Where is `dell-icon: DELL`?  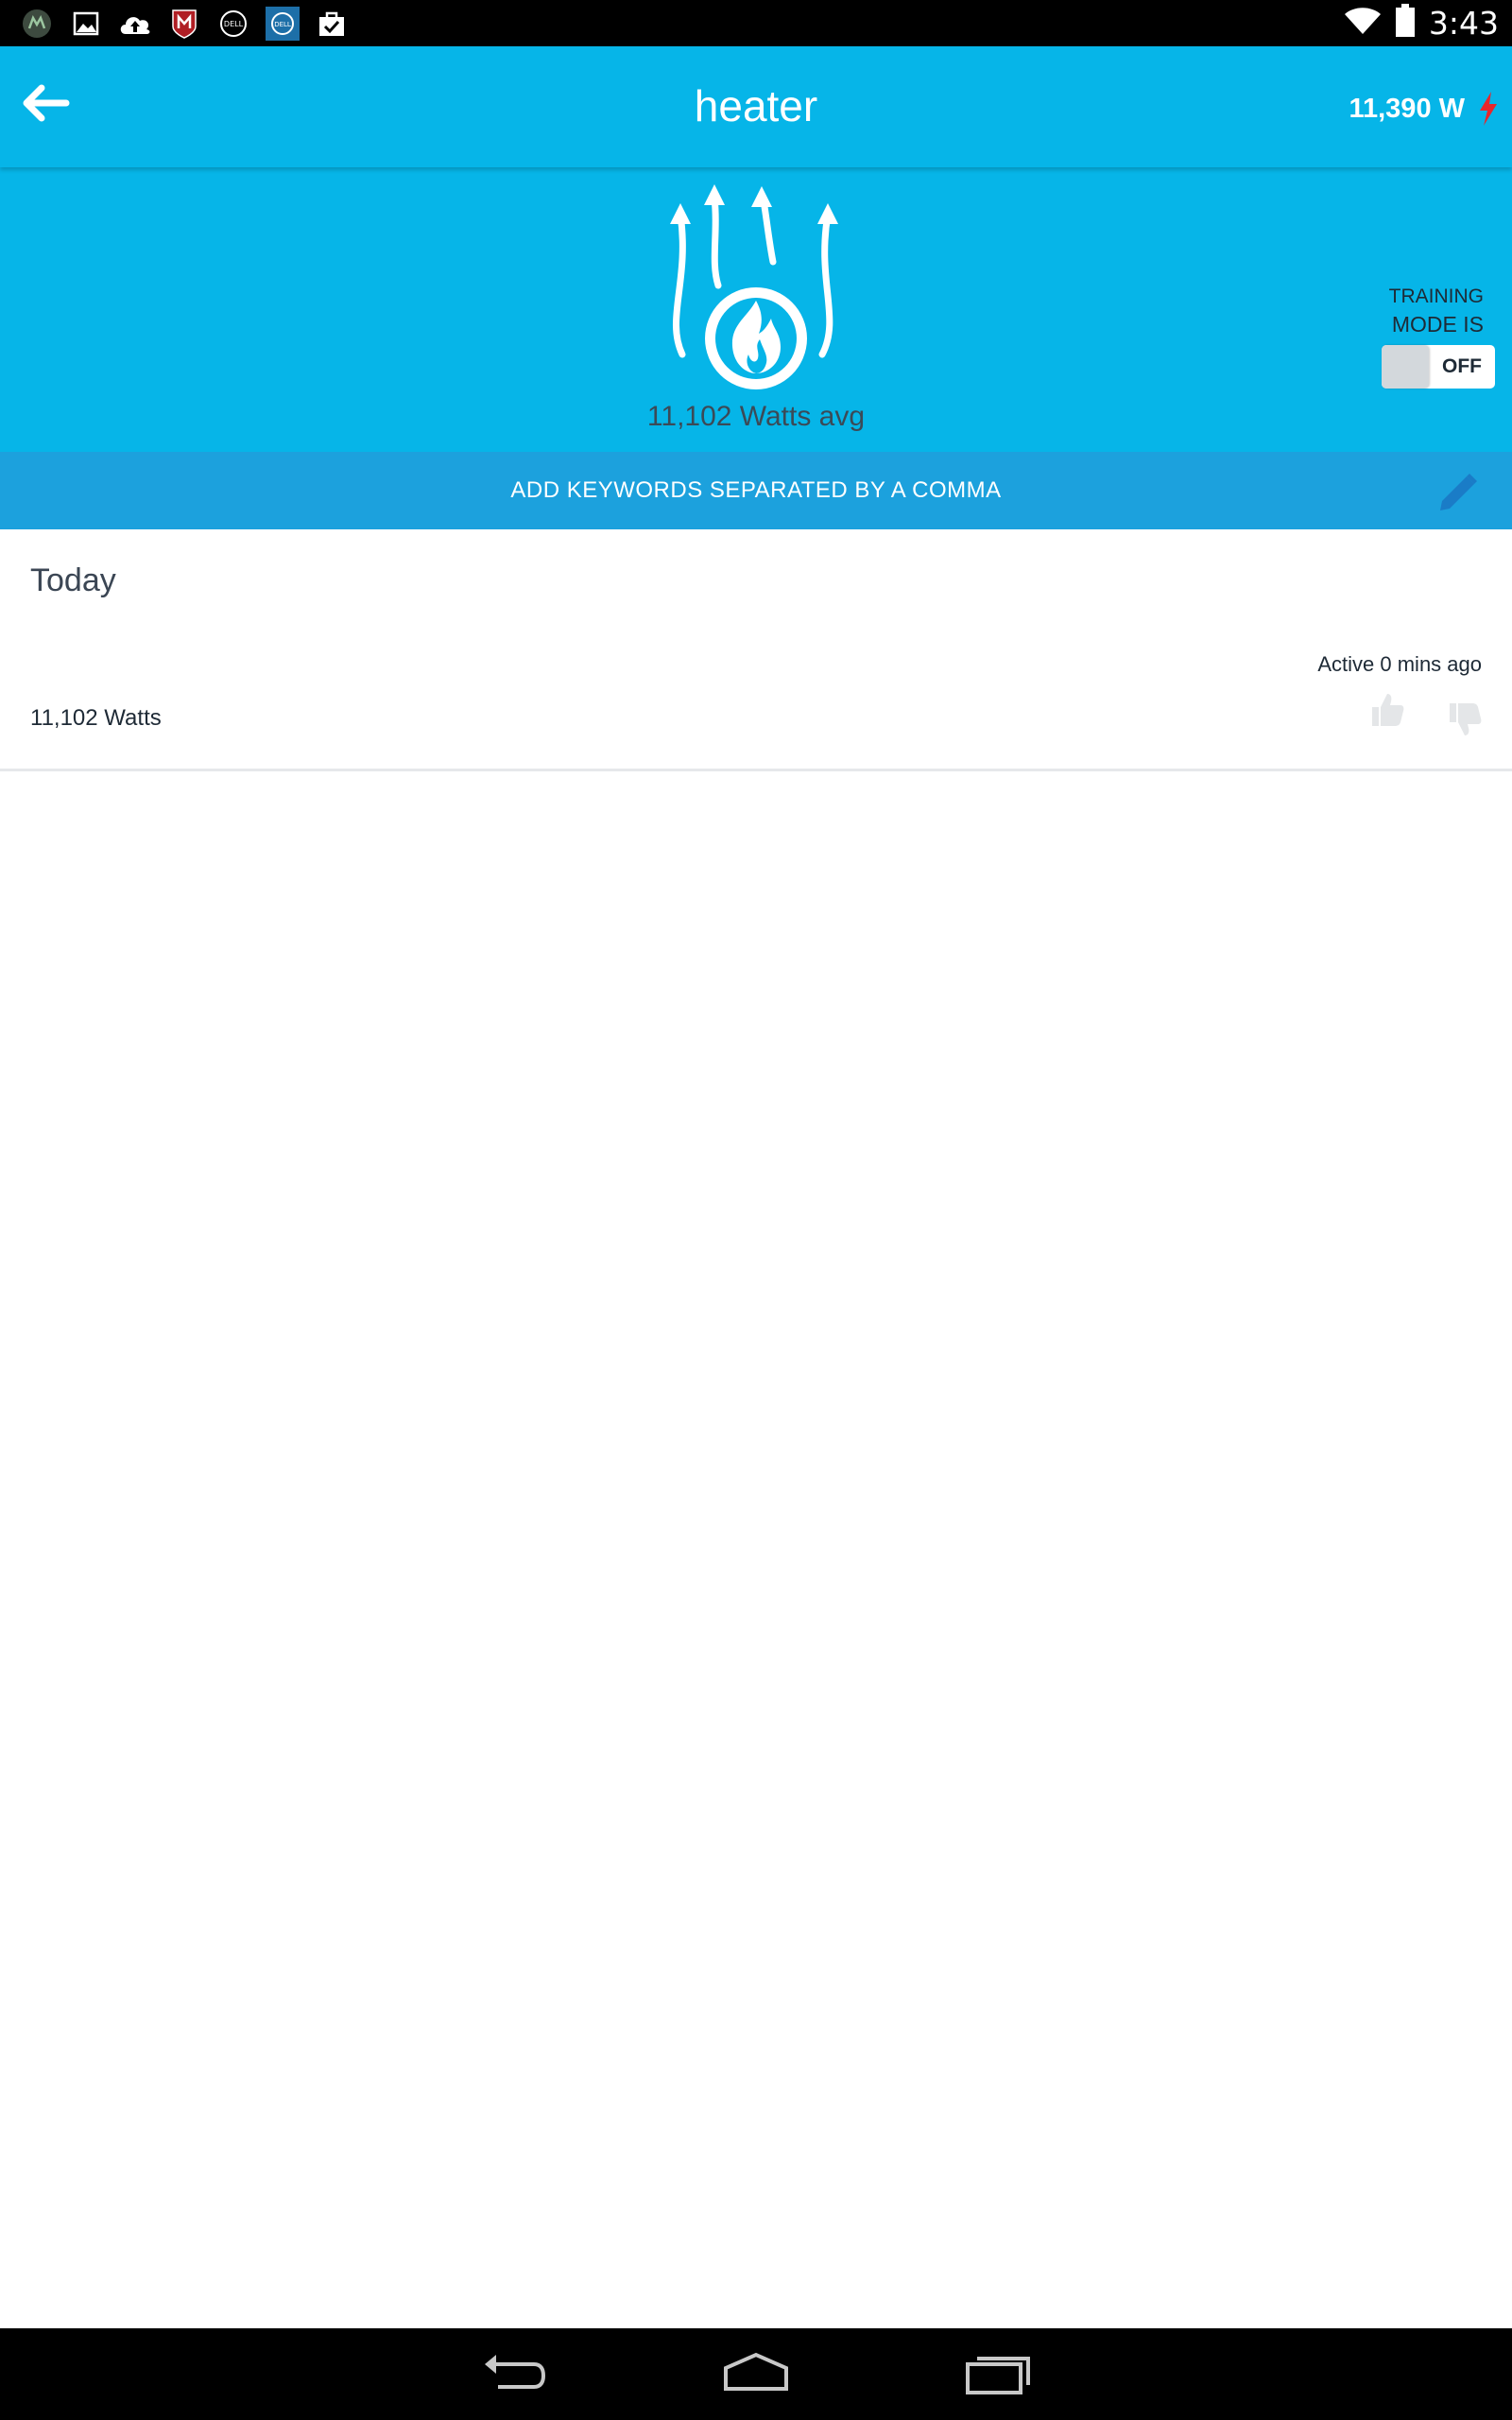 dell-icon: DELL is located at coordinates (233, 24).